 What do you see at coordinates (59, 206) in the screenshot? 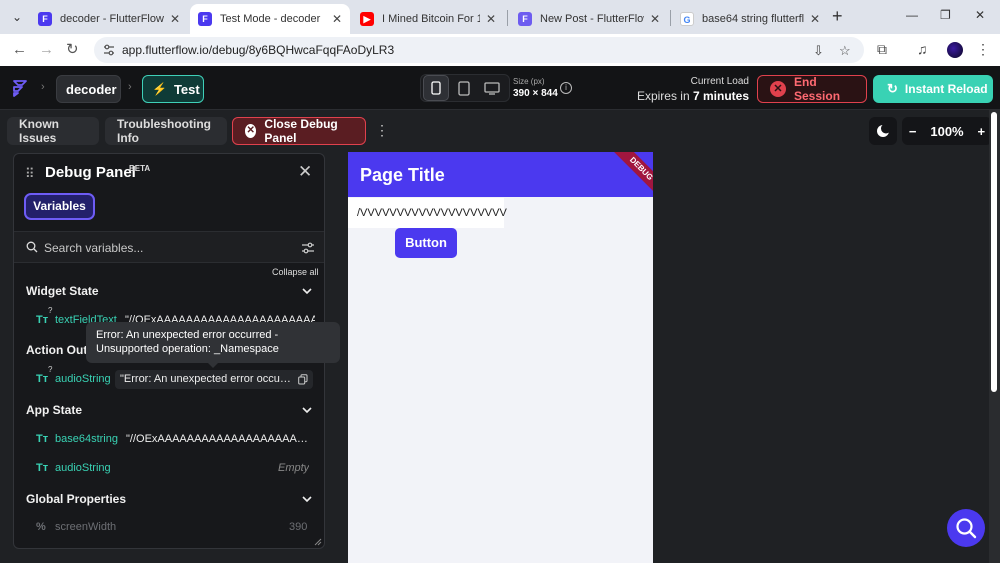
I see `tab-variables: Variables` at bounding box center [59, 206].